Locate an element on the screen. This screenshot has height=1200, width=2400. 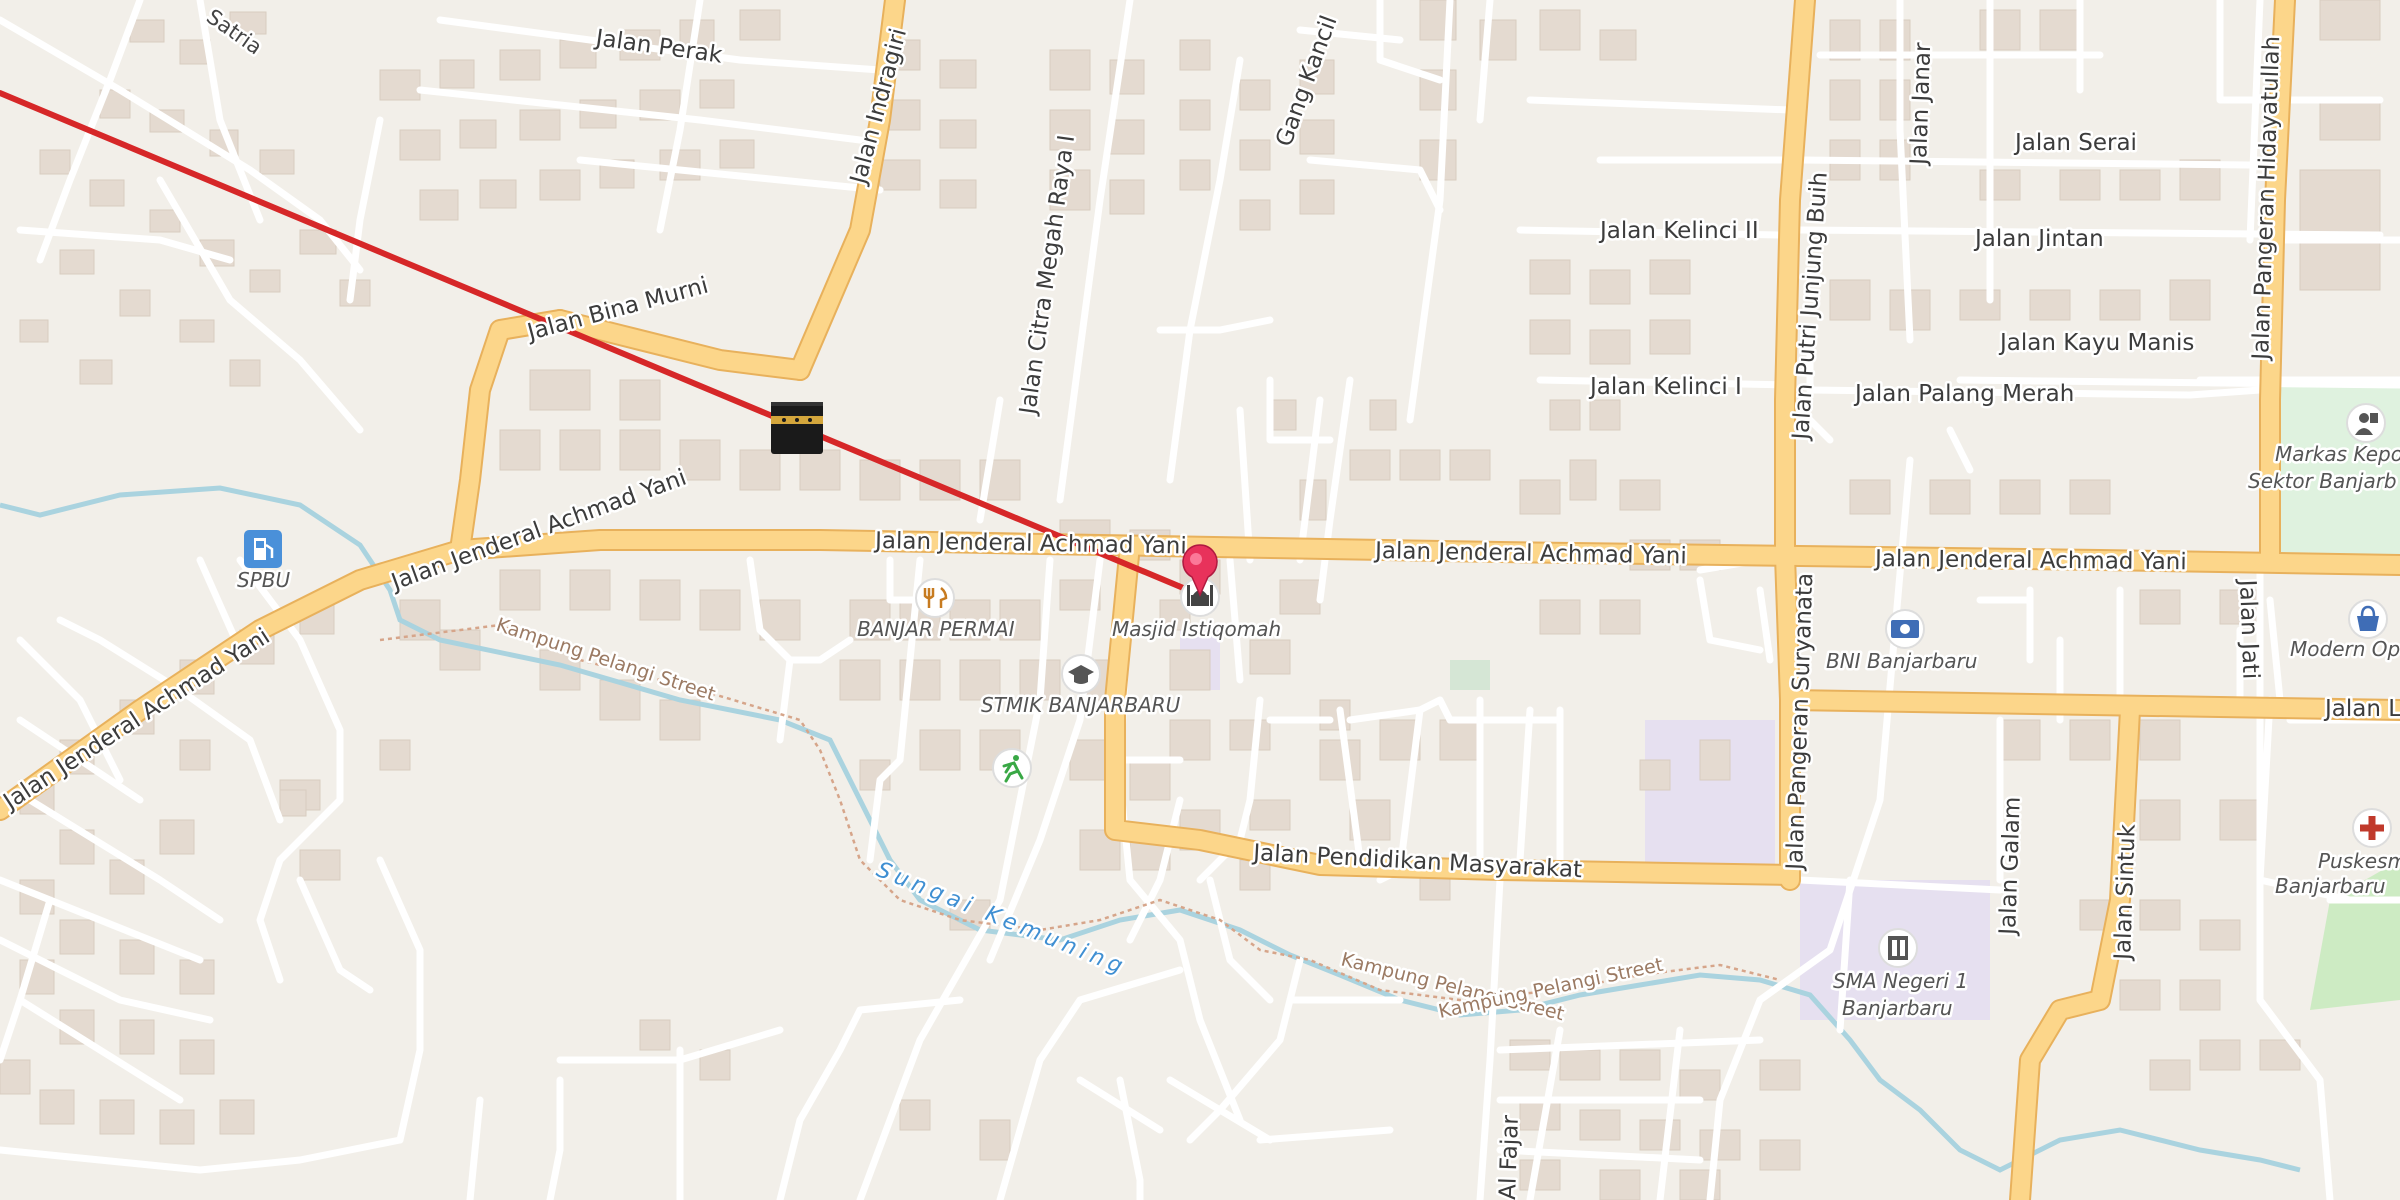
fuel-station-icon is located at coordinates (263, 549).